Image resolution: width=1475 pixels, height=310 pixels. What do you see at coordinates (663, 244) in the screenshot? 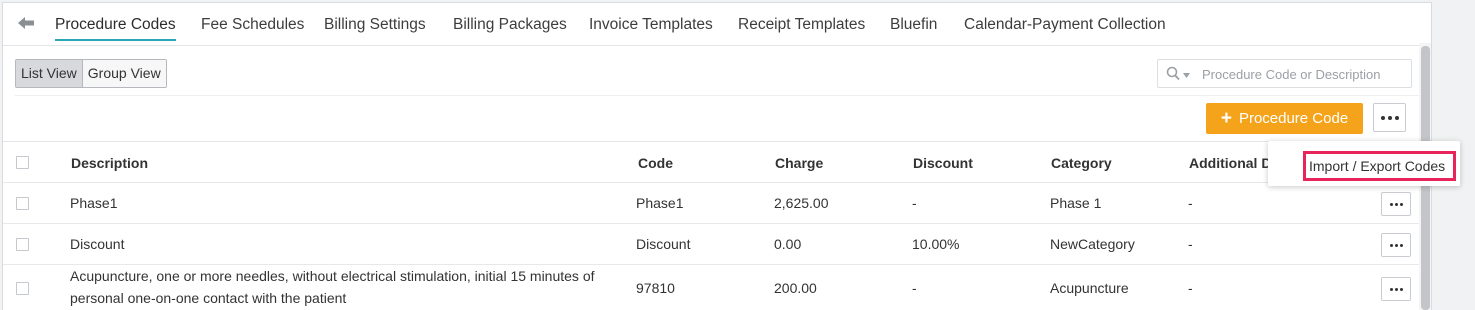
I see `row-code: Discount` at bounding box center [663, 244].